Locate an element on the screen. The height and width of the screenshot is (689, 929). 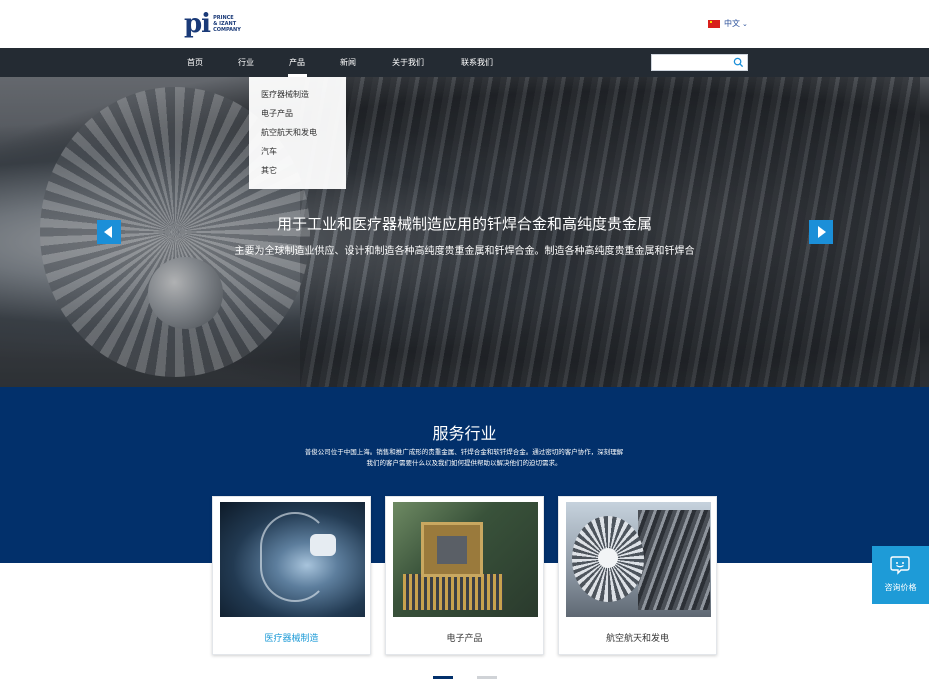
medical-xray-image is located at coordinates (292, 559).